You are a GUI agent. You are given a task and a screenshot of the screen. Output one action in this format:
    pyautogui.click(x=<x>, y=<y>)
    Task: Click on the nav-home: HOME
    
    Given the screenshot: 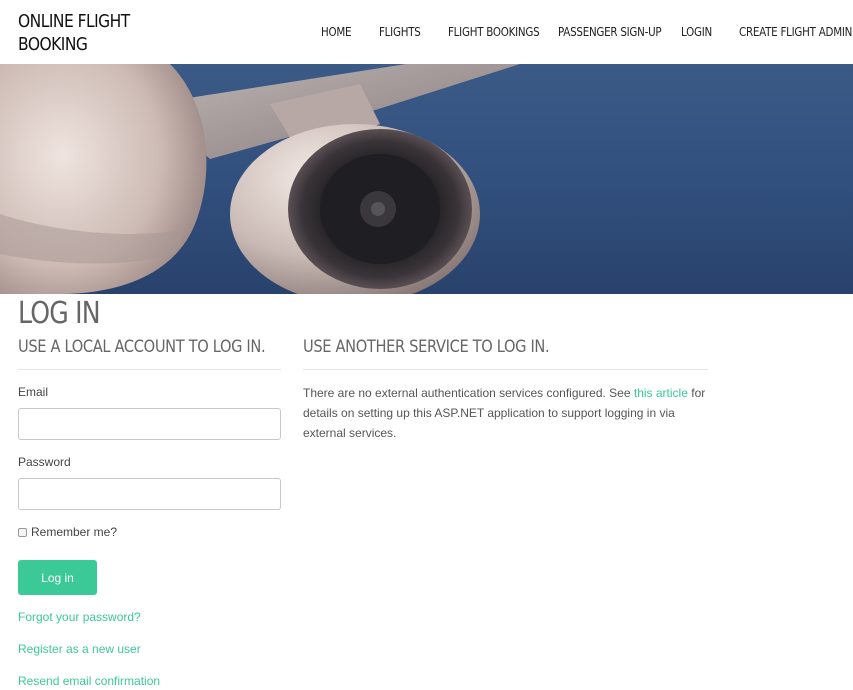 What is the action you would take?
    pyautogui.click(x=336, y=32)
    